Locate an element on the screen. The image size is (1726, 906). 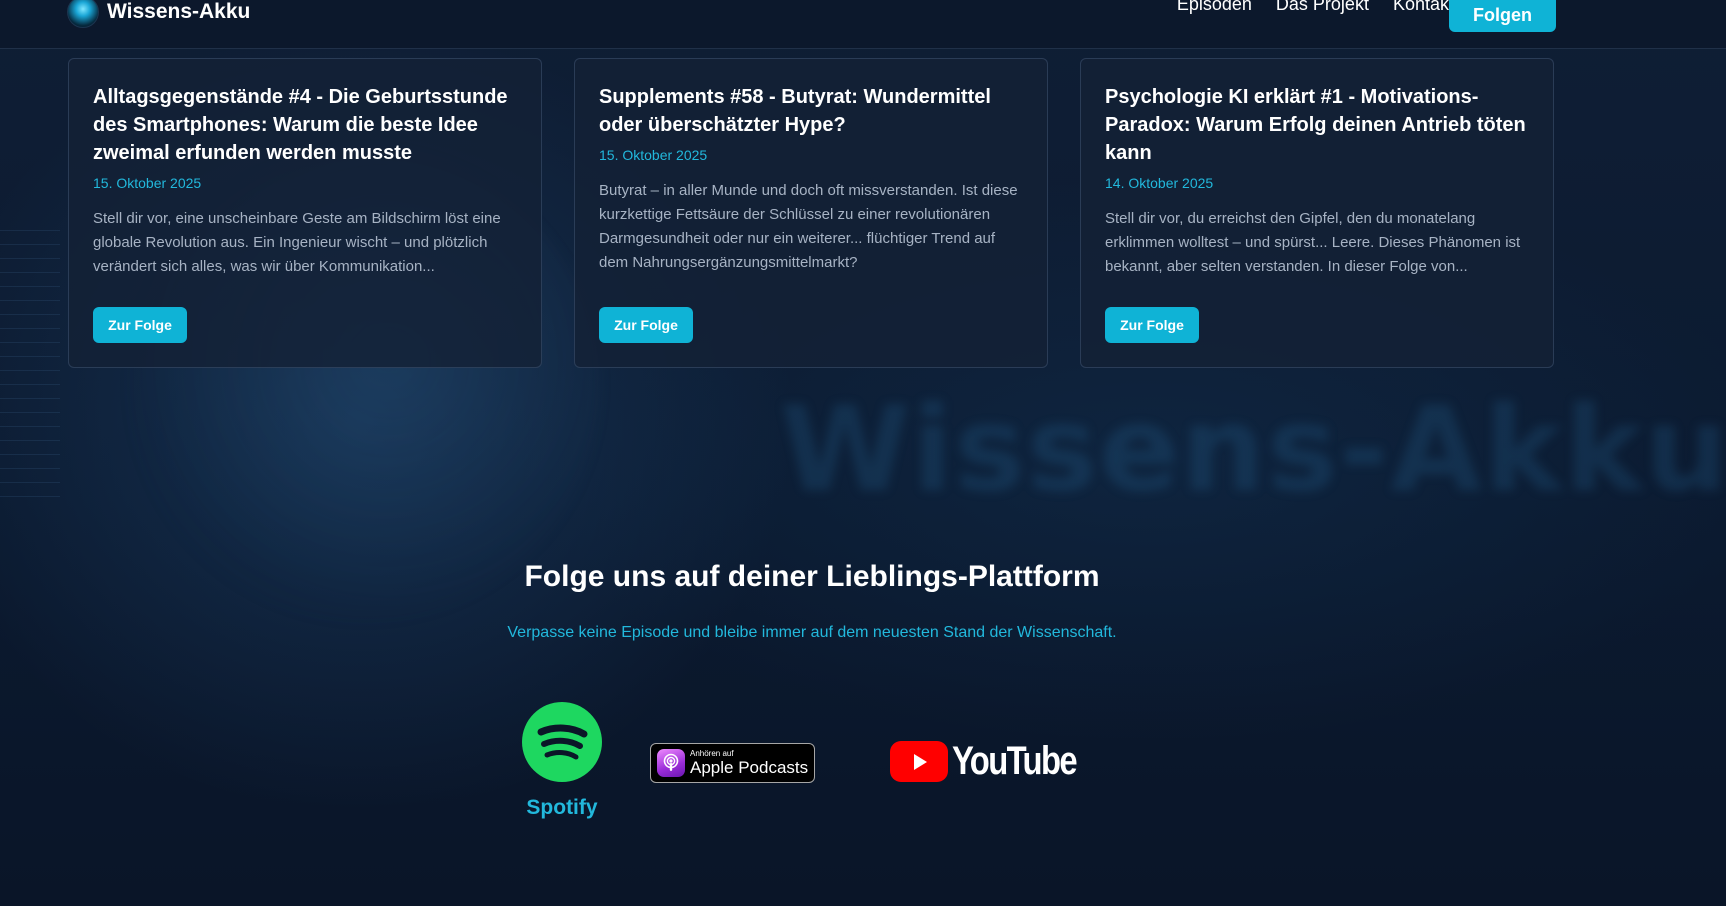
brand-link: Wissens-Akku is located at coordinates (158, 14).